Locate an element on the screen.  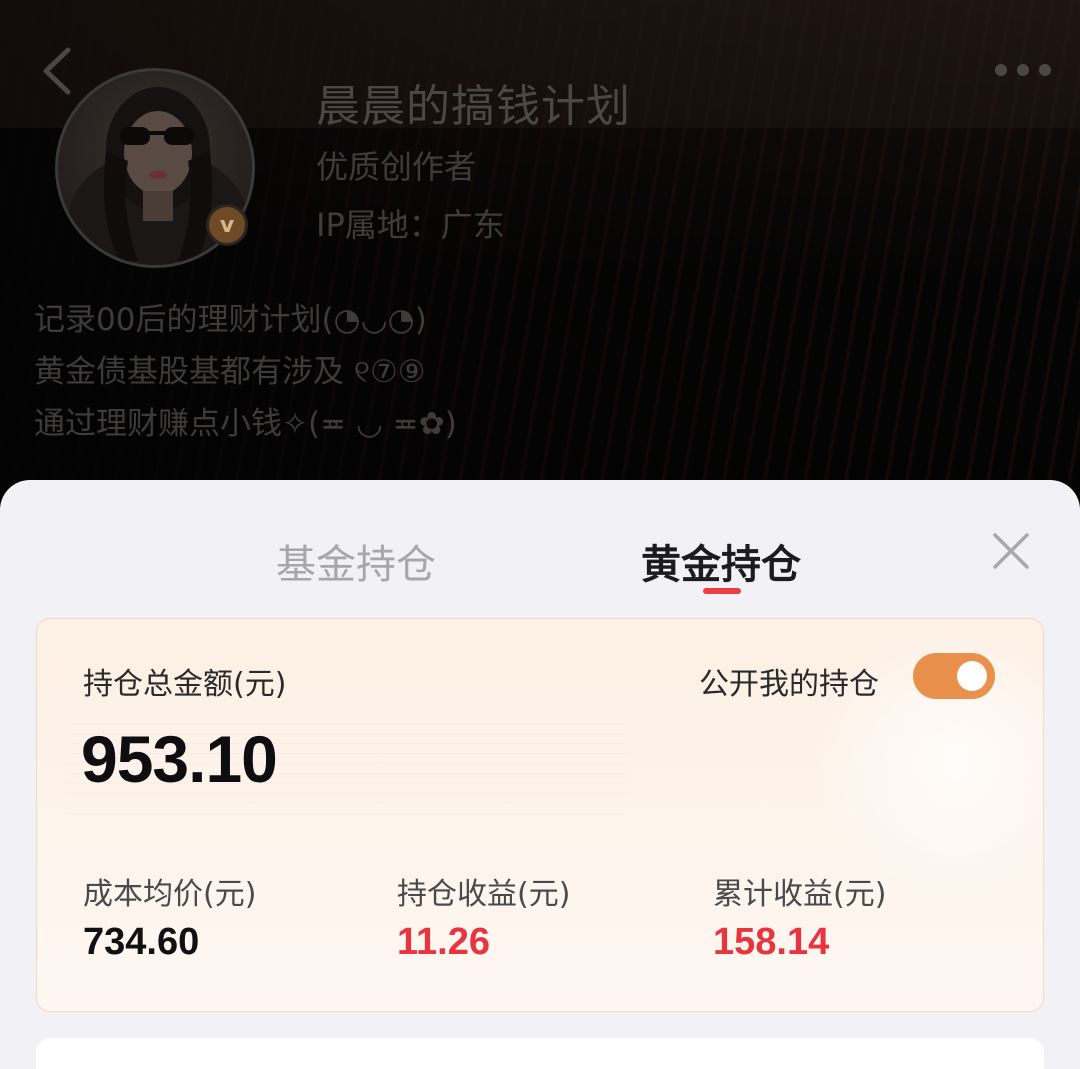
cumulative-profit-value: 158.14 is located at coordinates (771, 942).